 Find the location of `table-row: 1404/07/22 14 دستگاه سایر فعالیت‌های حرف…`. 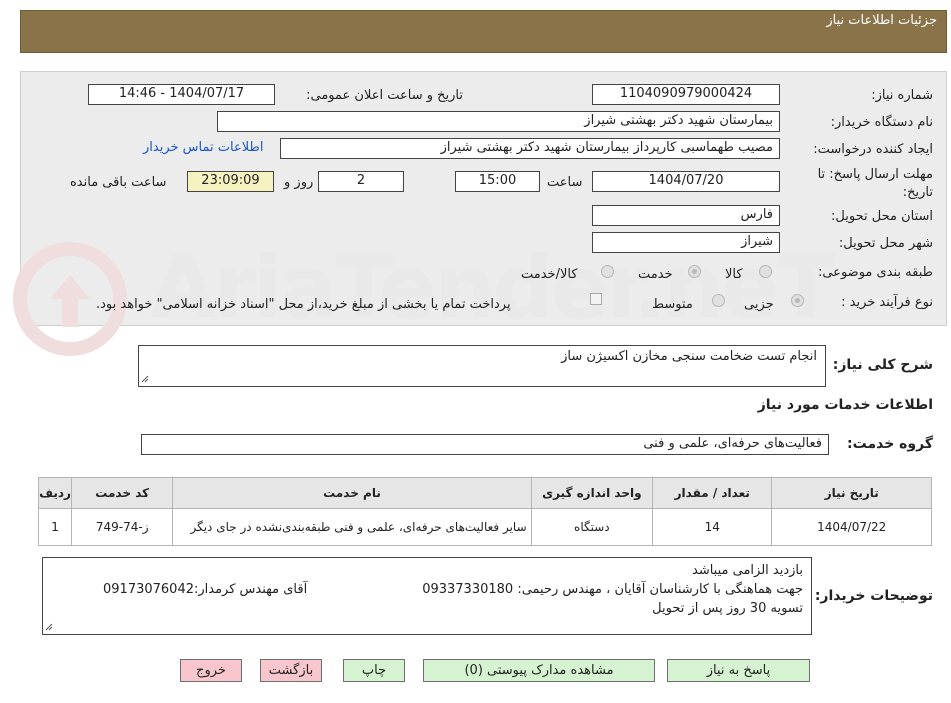

table-row: 1404/07/22 14 دستگاه سایر فعالیت‌های حرف… is located at coordinates (484, 527).